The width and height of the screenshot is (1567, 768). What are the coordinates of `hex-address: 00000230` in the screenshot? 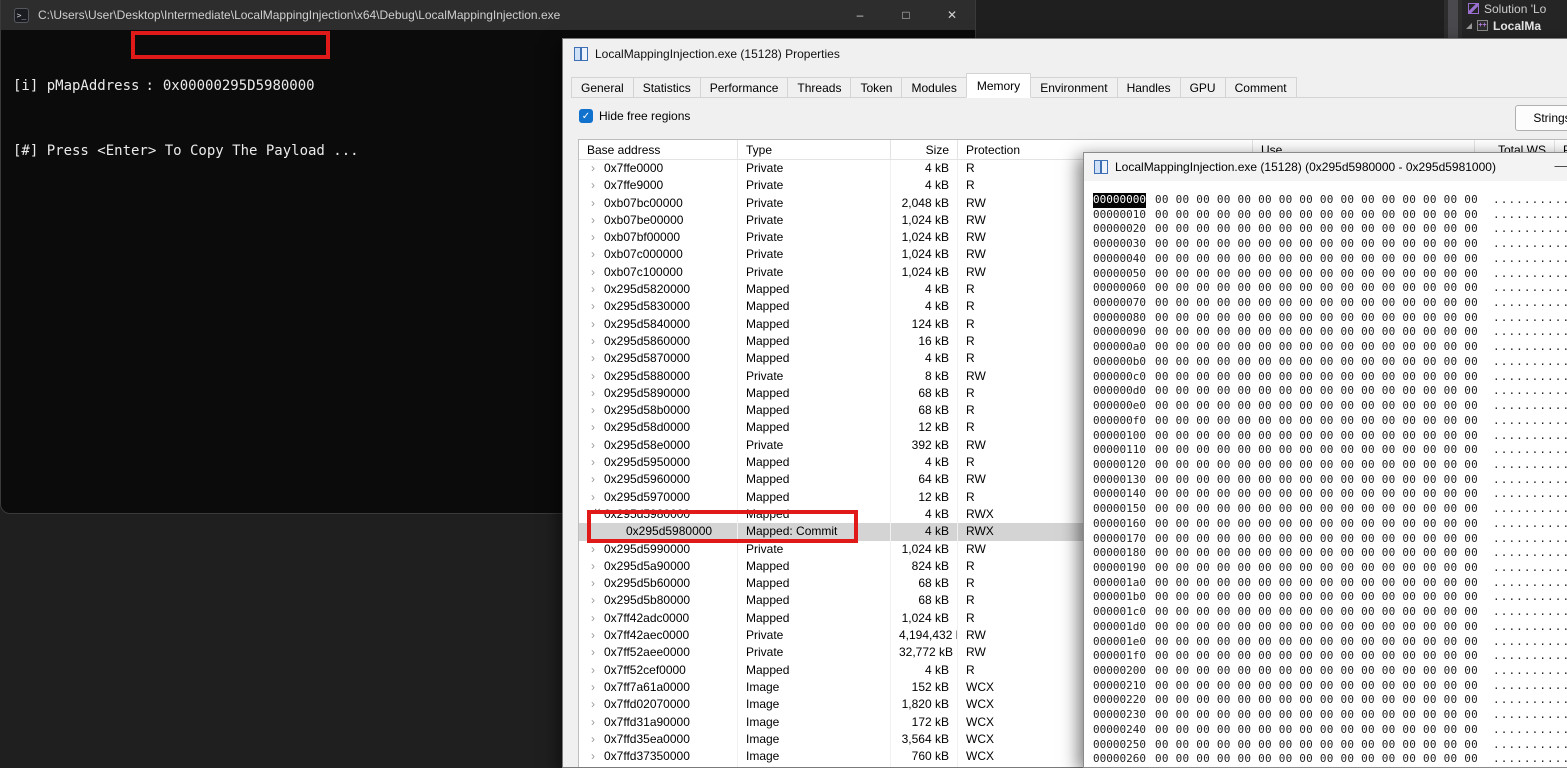 It's located at (1119, 715).